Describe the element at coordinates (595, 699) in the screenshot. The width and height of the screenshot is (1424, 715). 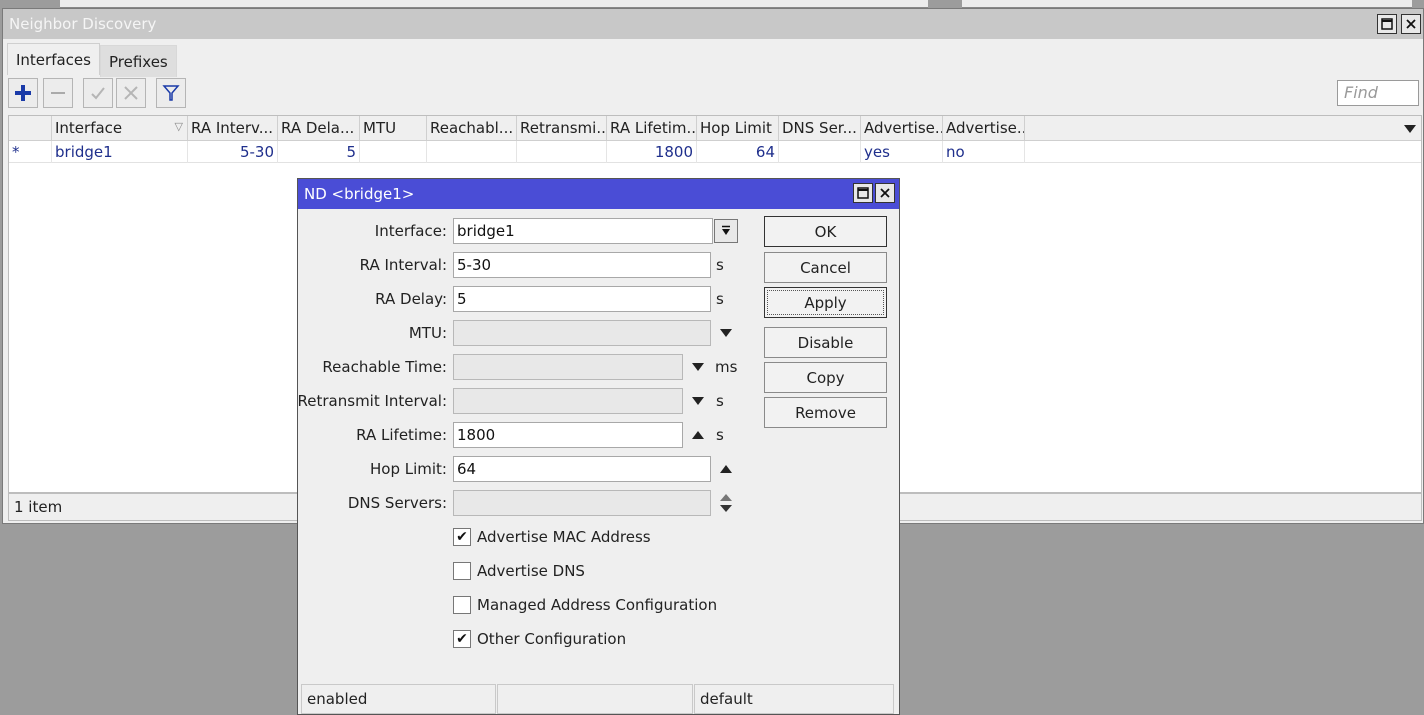
I see `status-middle` at that location.